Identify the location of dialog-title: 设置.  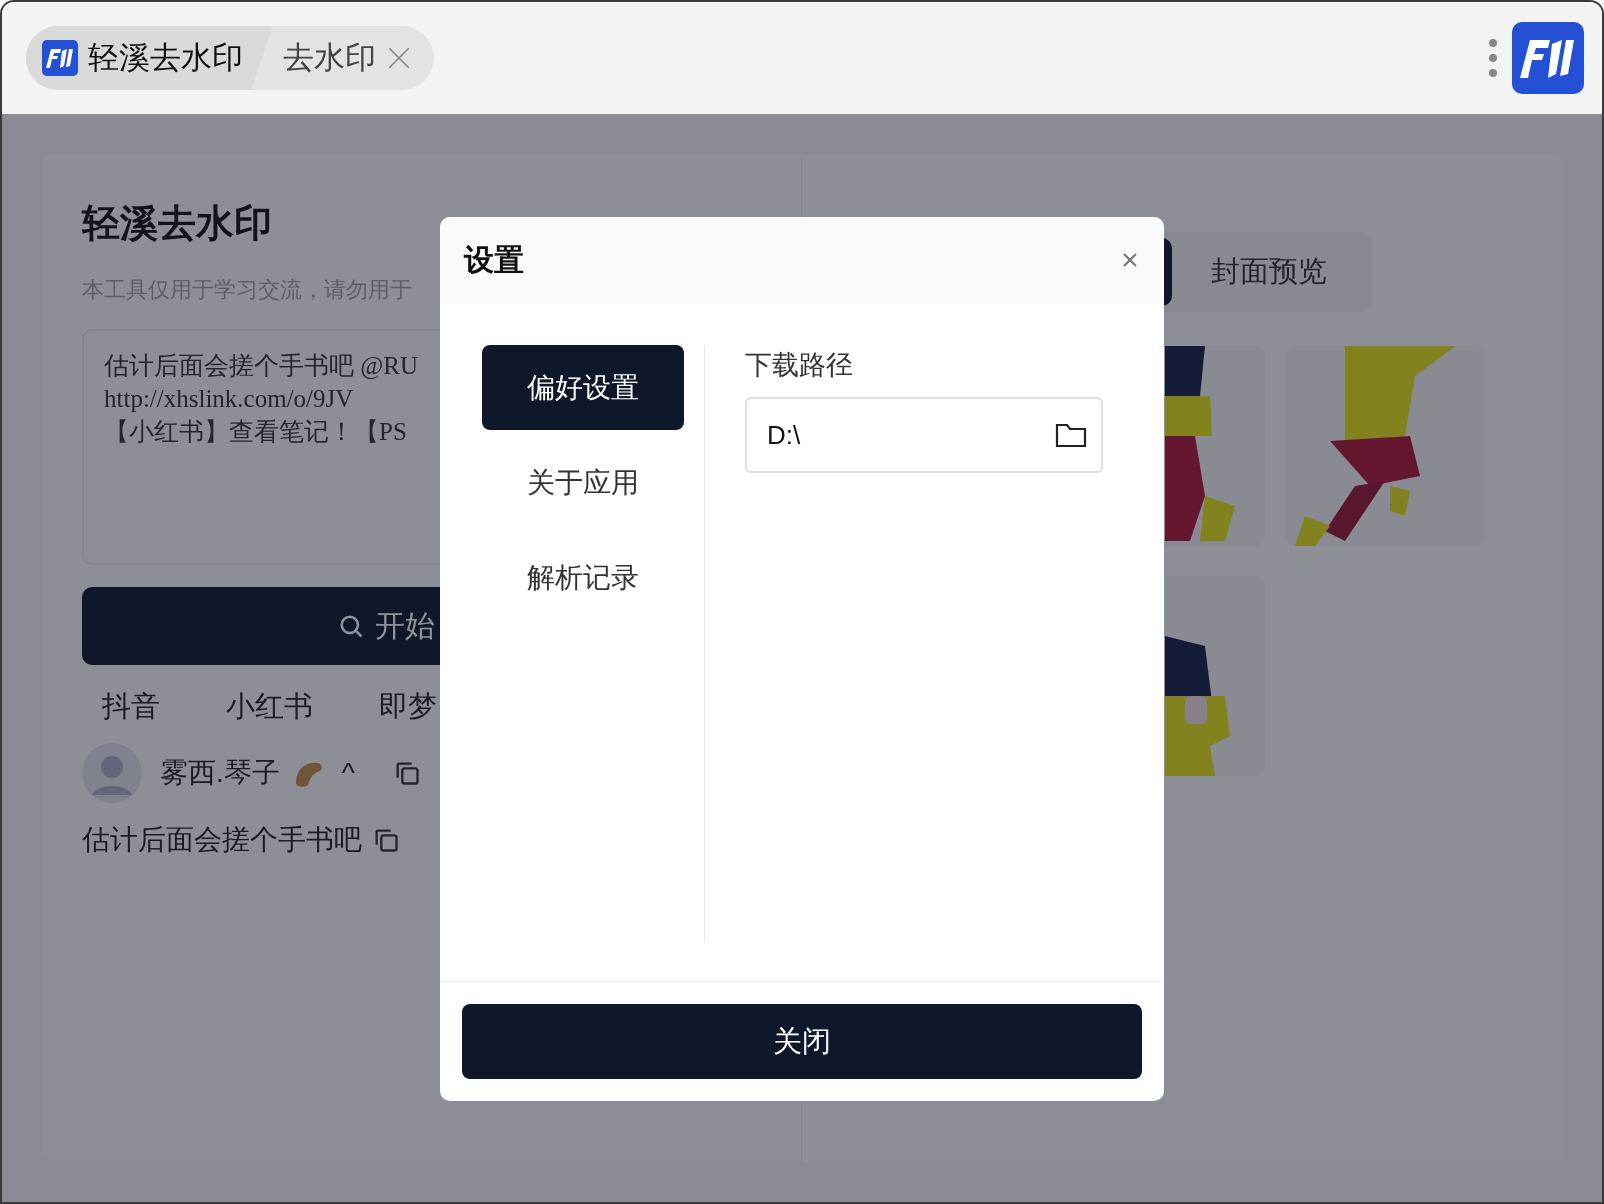
(494, 259).